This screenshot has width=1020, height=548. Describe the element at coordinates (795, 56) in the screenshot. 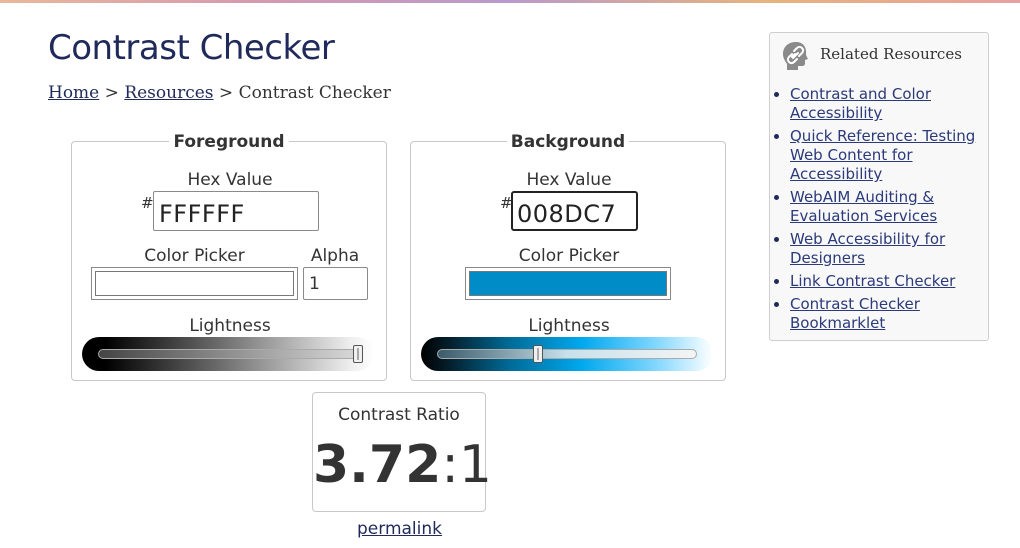

I see `link-head-icon` at that location.